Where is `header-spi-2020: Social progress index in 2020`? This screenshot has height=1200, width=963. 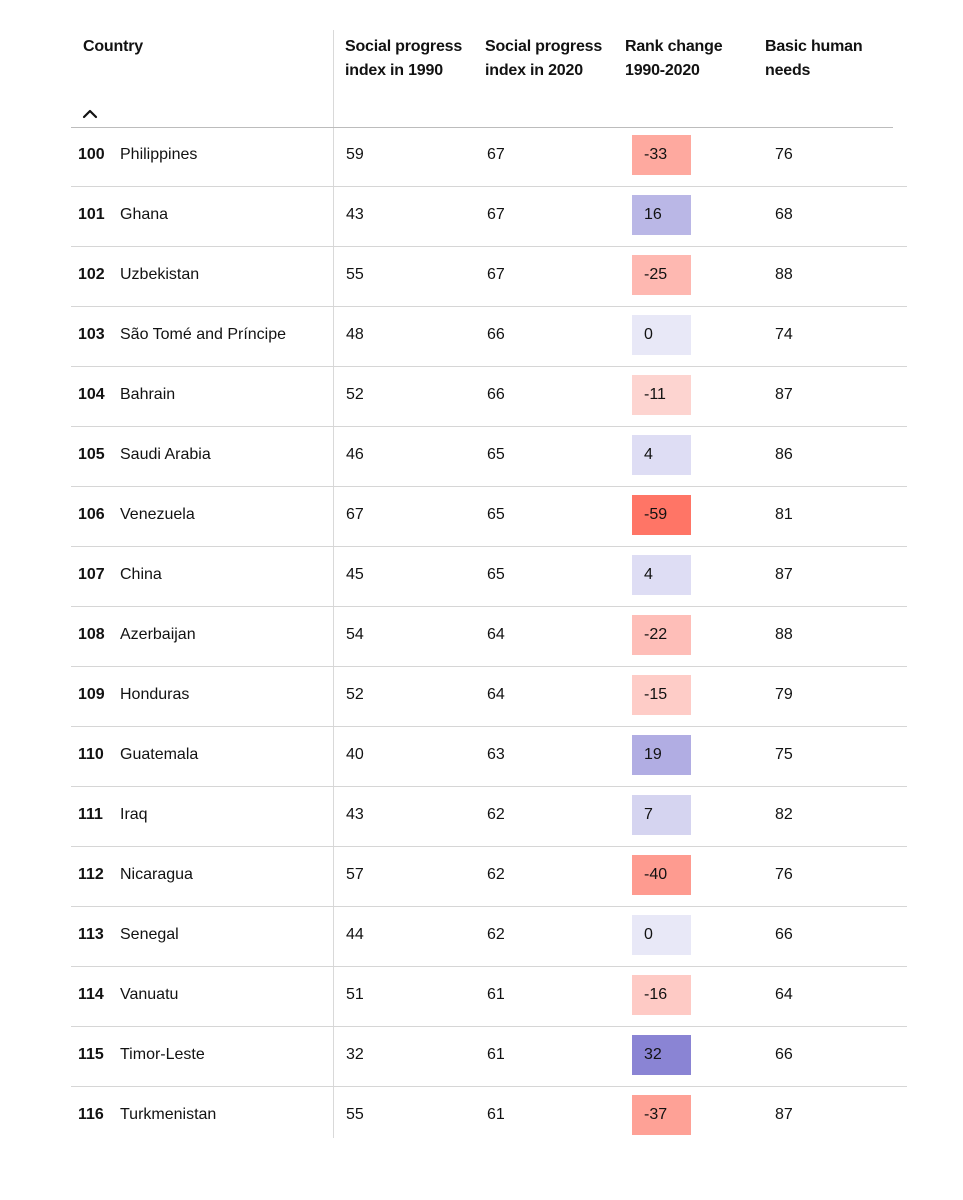 header-spi-2020: Social progress index in 2020 is located at coordinates (550, 59).